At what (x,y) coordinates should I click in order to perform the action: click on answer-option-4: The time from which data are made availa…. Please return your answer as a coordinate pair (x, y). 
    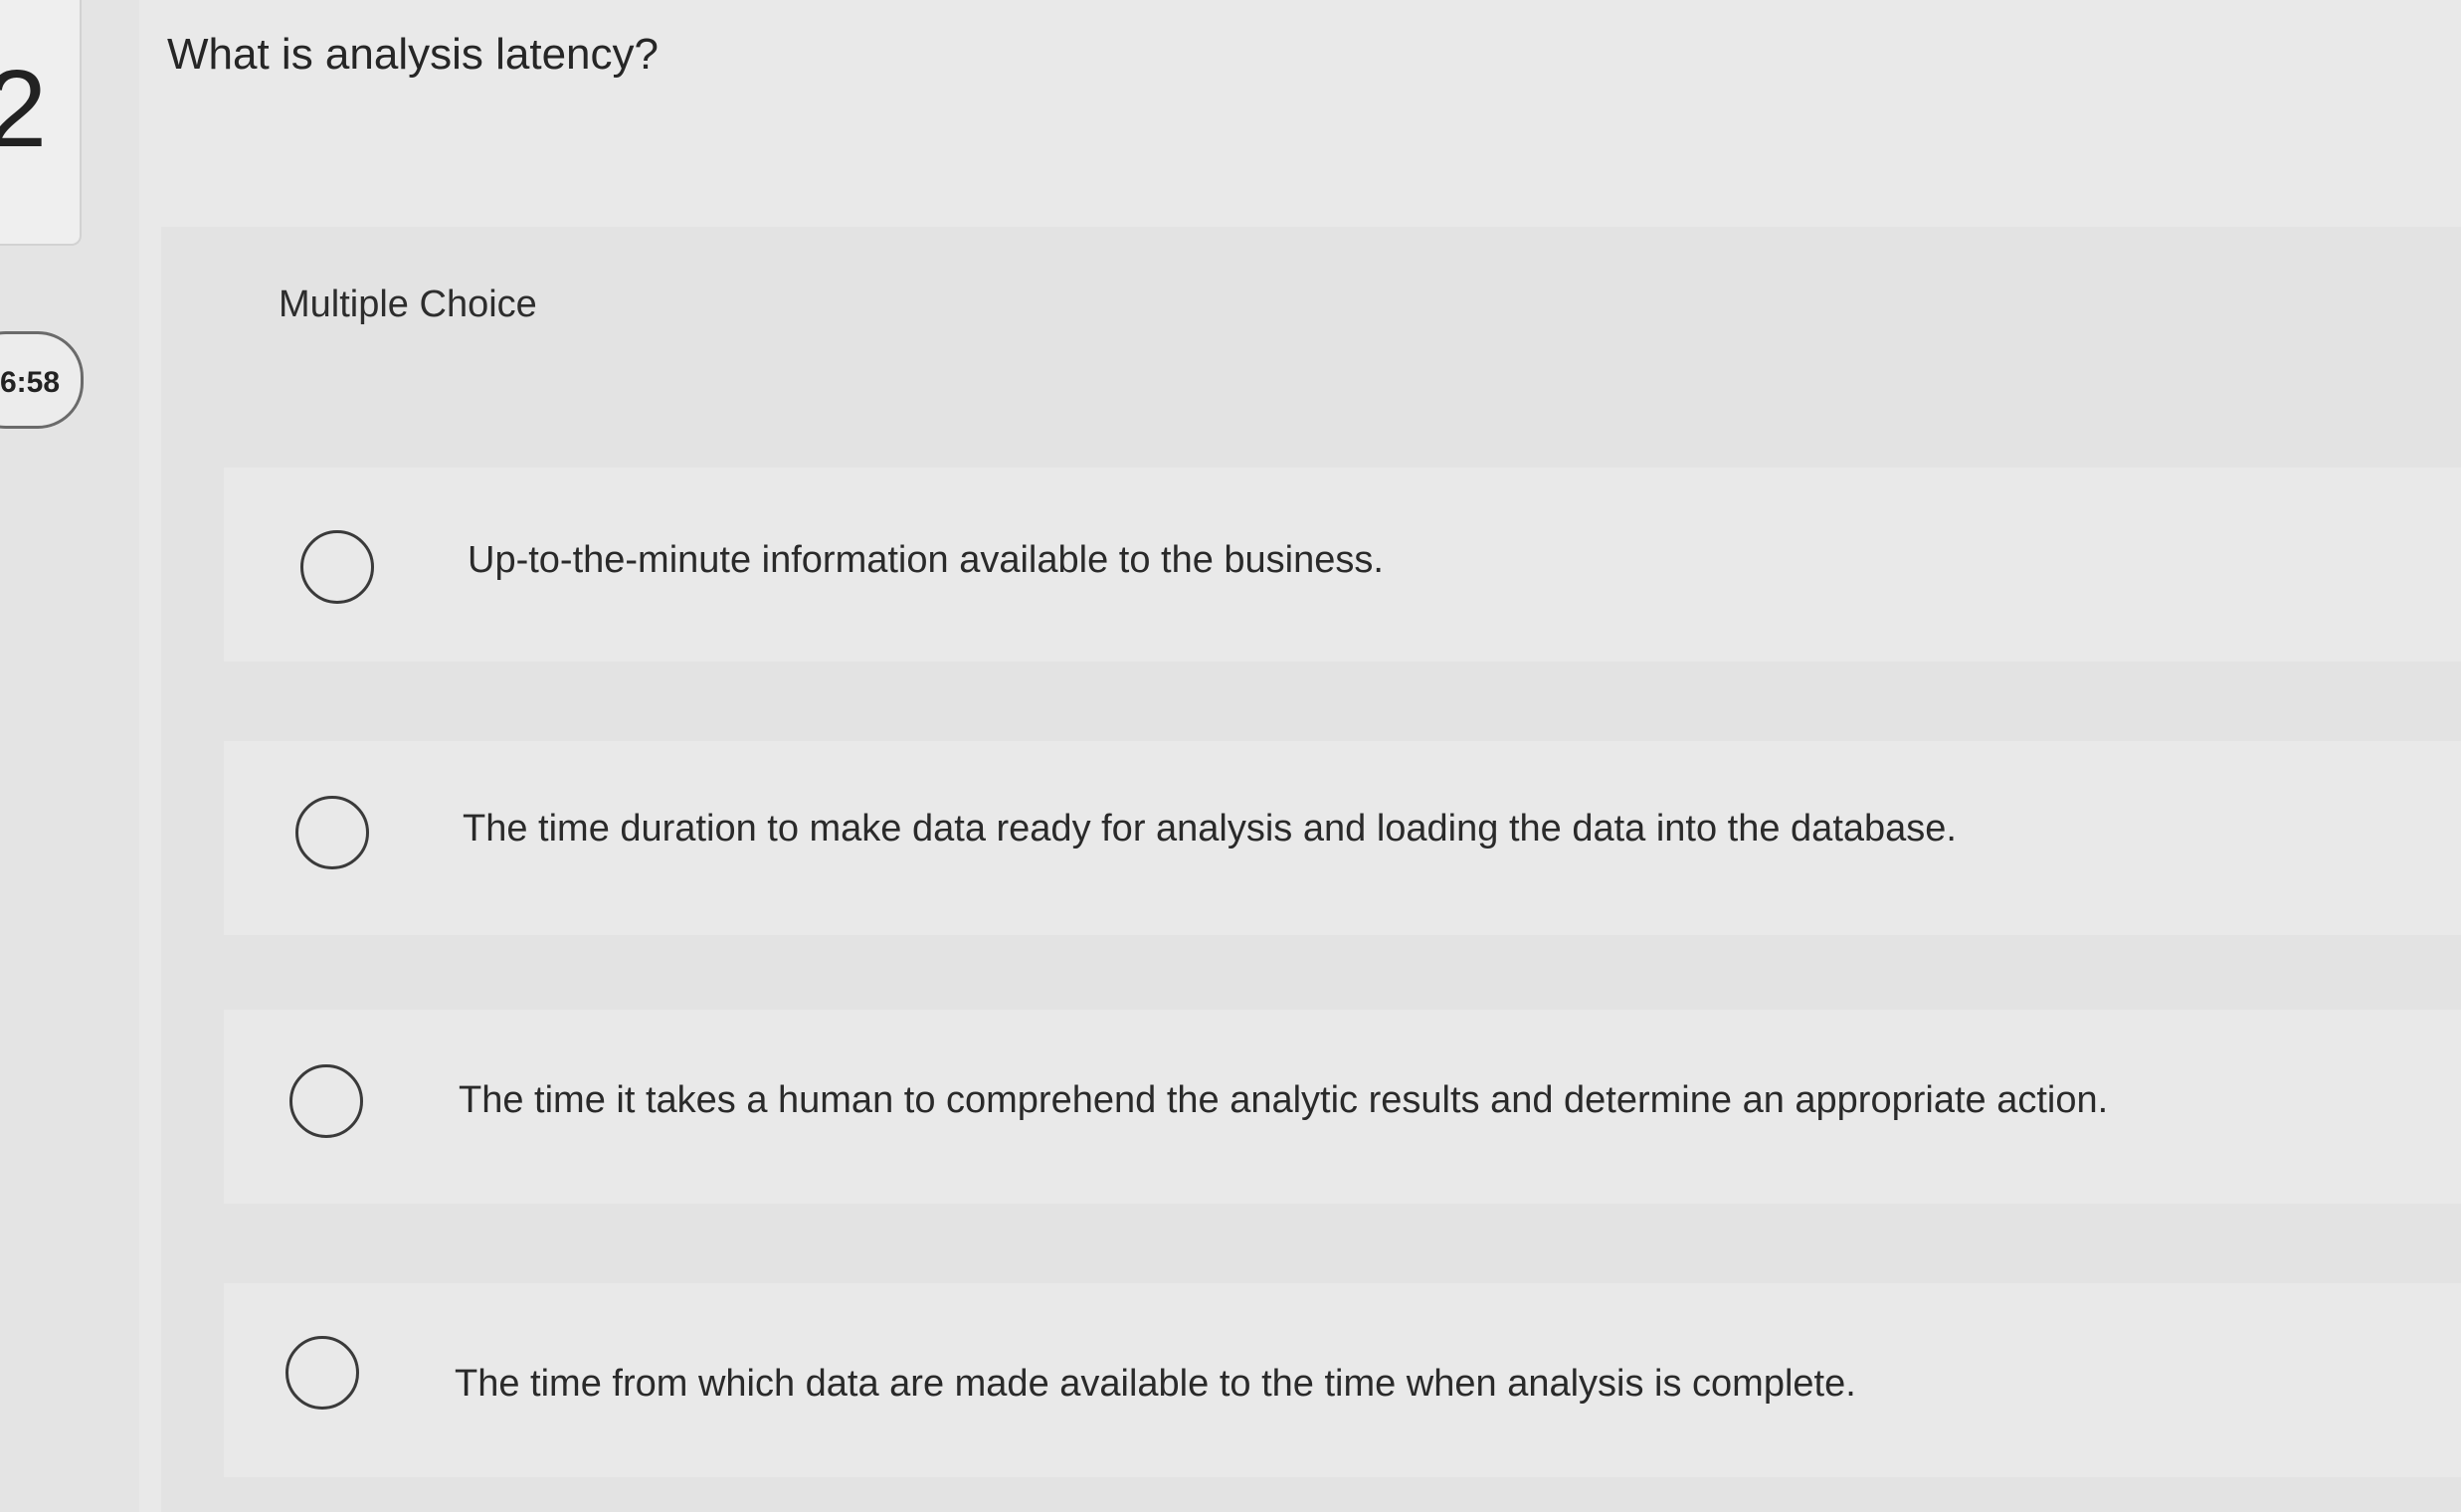
    Looking at the image, I should click on (1342, 1380).